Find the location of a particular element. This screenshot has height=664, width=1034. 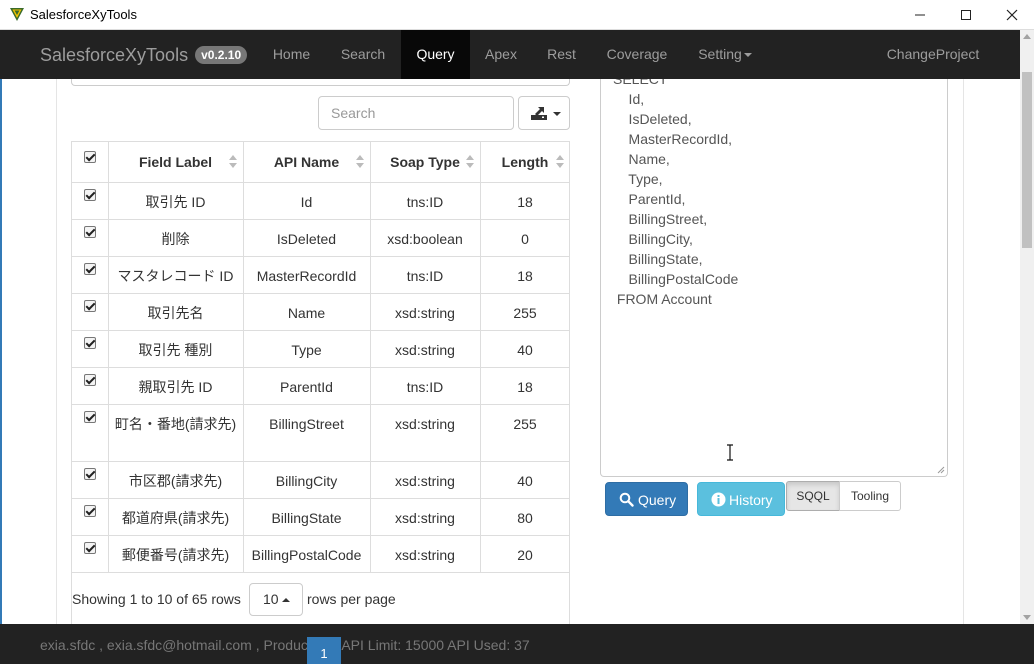

object-select-input is located at coordinates (320, 82).